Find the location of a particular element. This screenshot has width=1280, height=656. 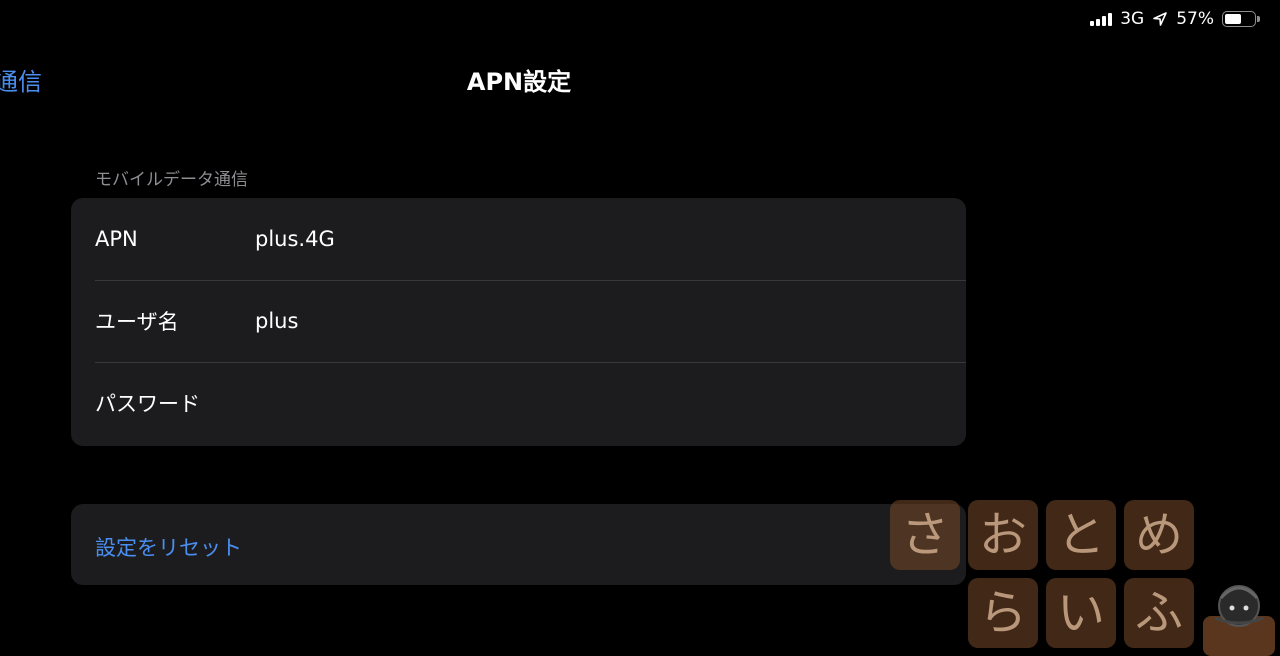

apn-row: APN plus.4G is located at coordinates (518, 239).